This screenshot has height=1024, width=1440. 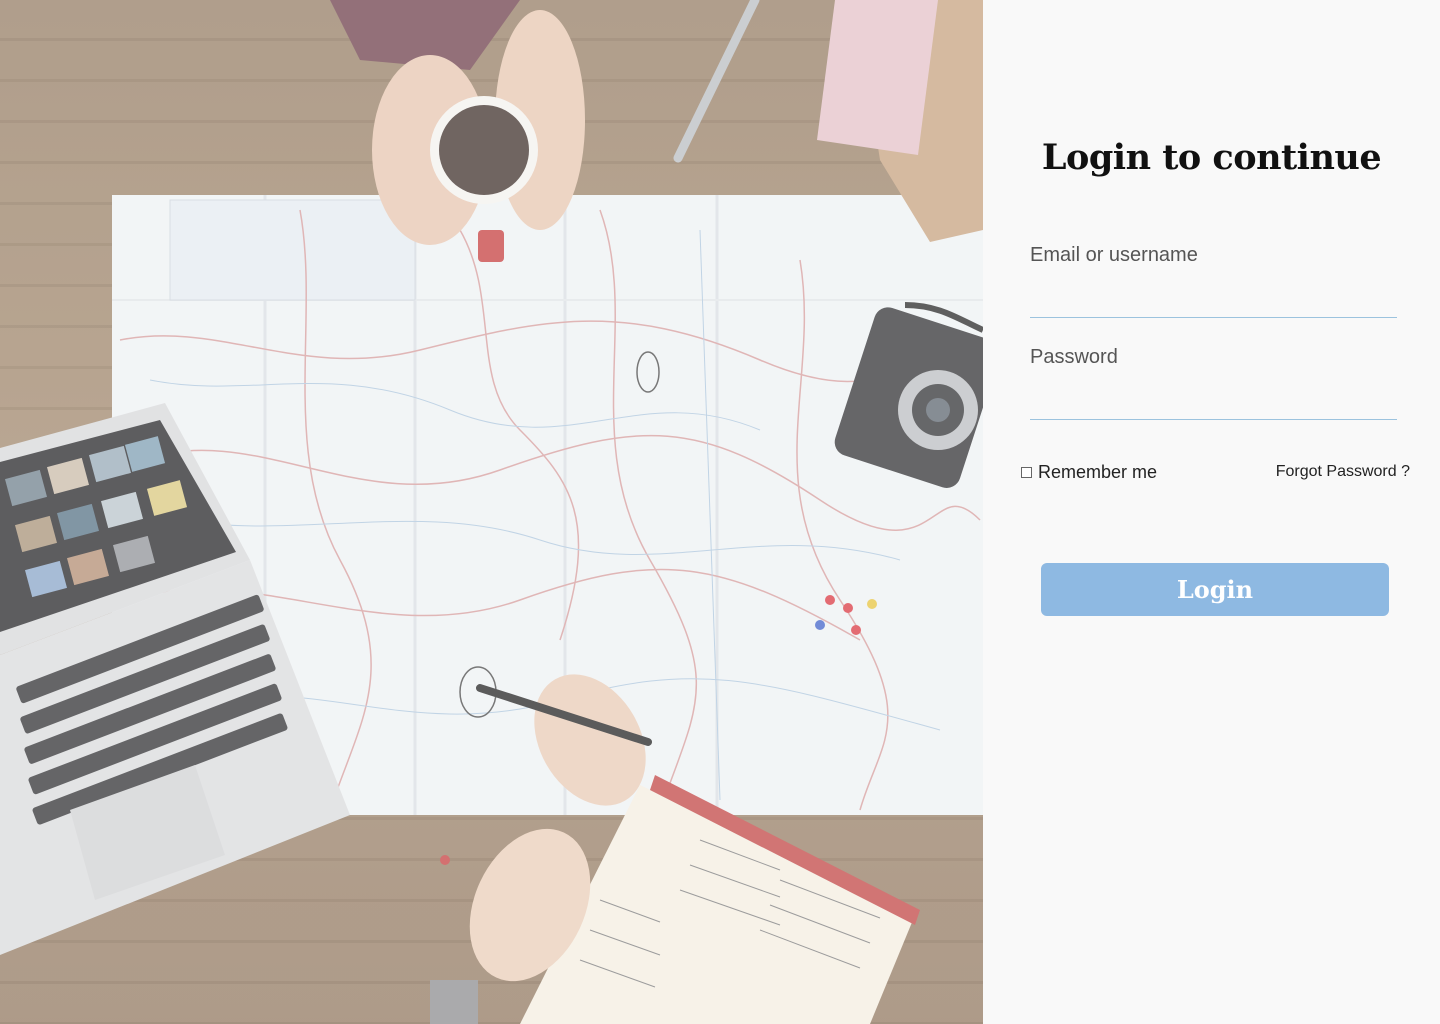 What do you see at coordinates (1343, 472) in the screenshot?
I see `forgot-password-link: Forgot Password ?` at bounding box center [1343, 472].